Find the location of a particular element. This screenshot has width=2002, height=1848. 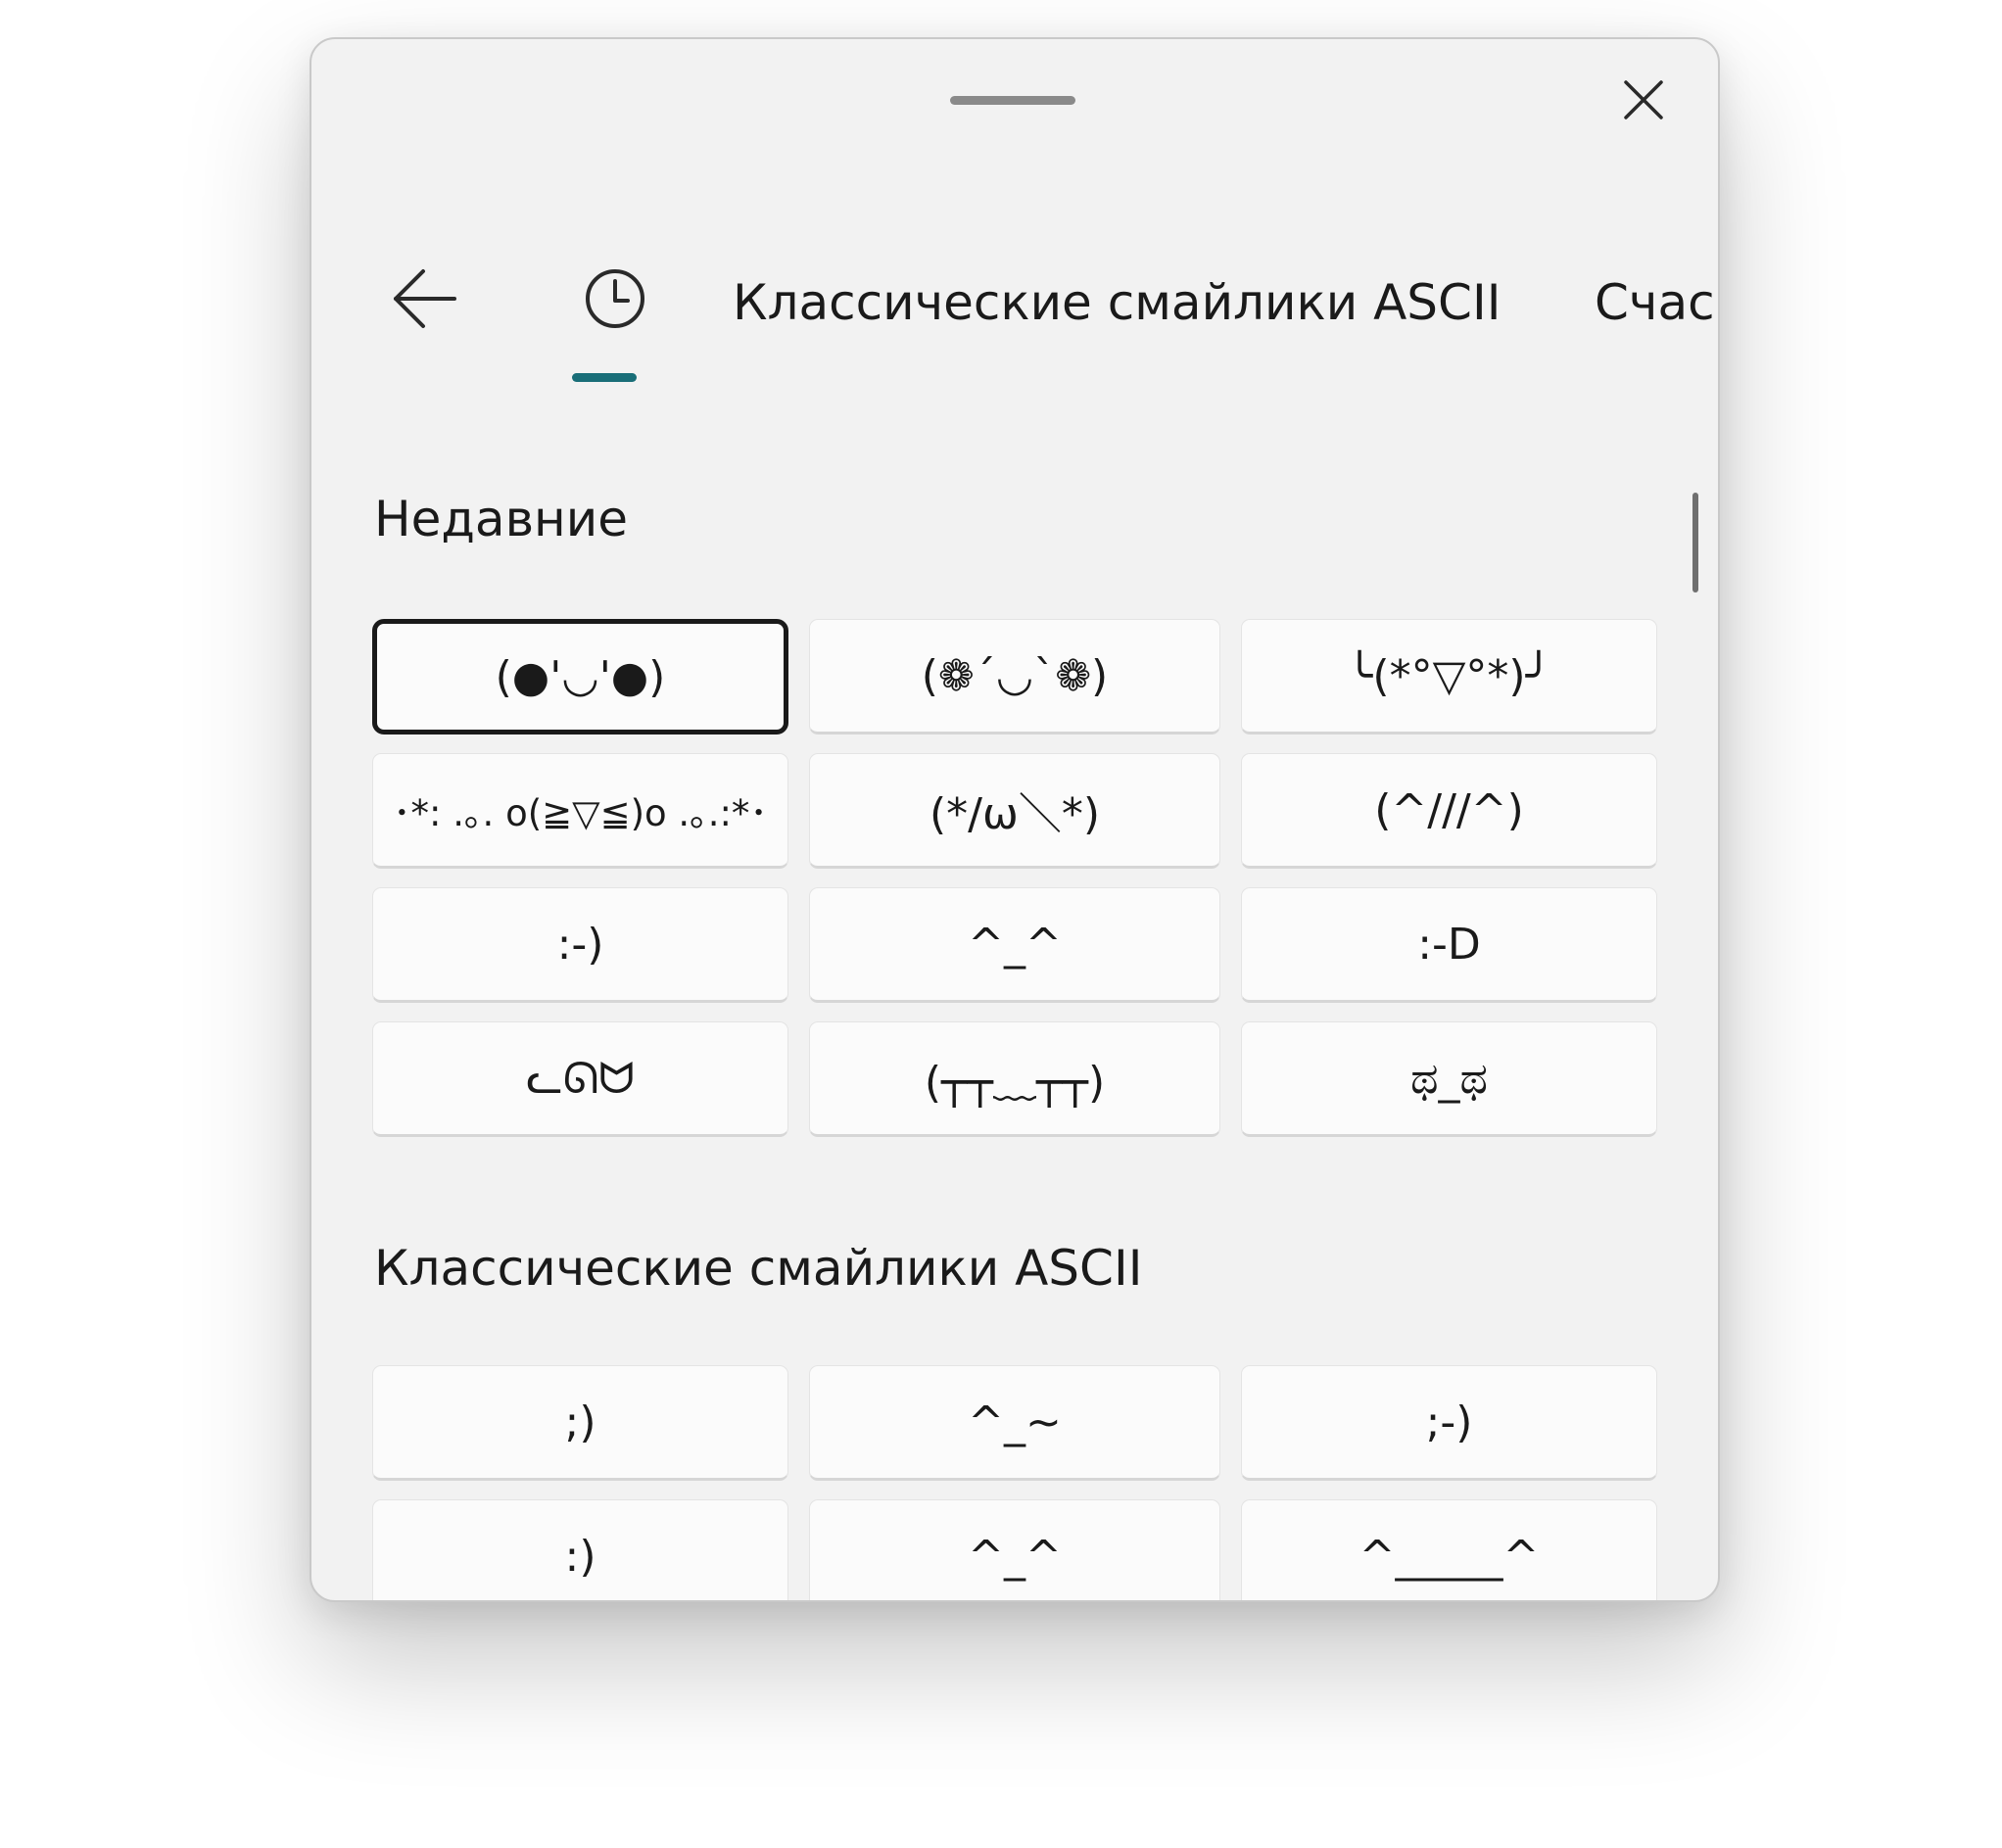

kaomoji-item: ಥ_ಥ is located at coordinates (1449, 1079).